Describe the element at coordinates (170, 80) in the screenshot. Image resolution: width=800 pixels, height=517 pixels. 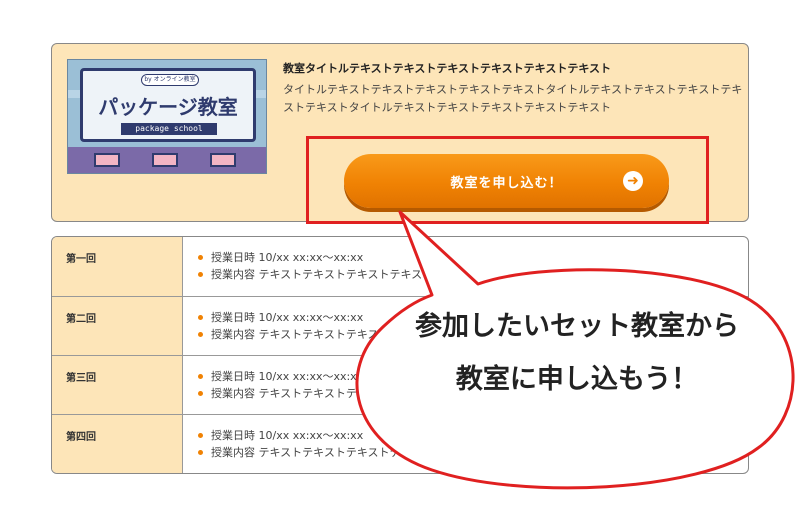
I see `thumbnail-byline: by オンライン教室` at that location.